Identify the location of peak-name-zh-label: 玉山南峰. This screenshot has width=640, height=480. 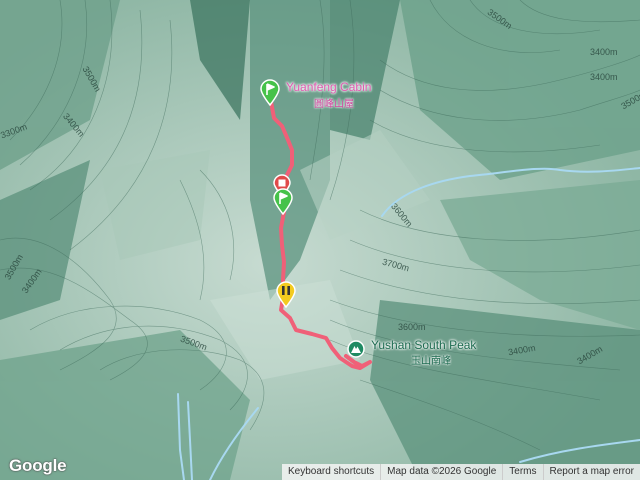
(431, 361).